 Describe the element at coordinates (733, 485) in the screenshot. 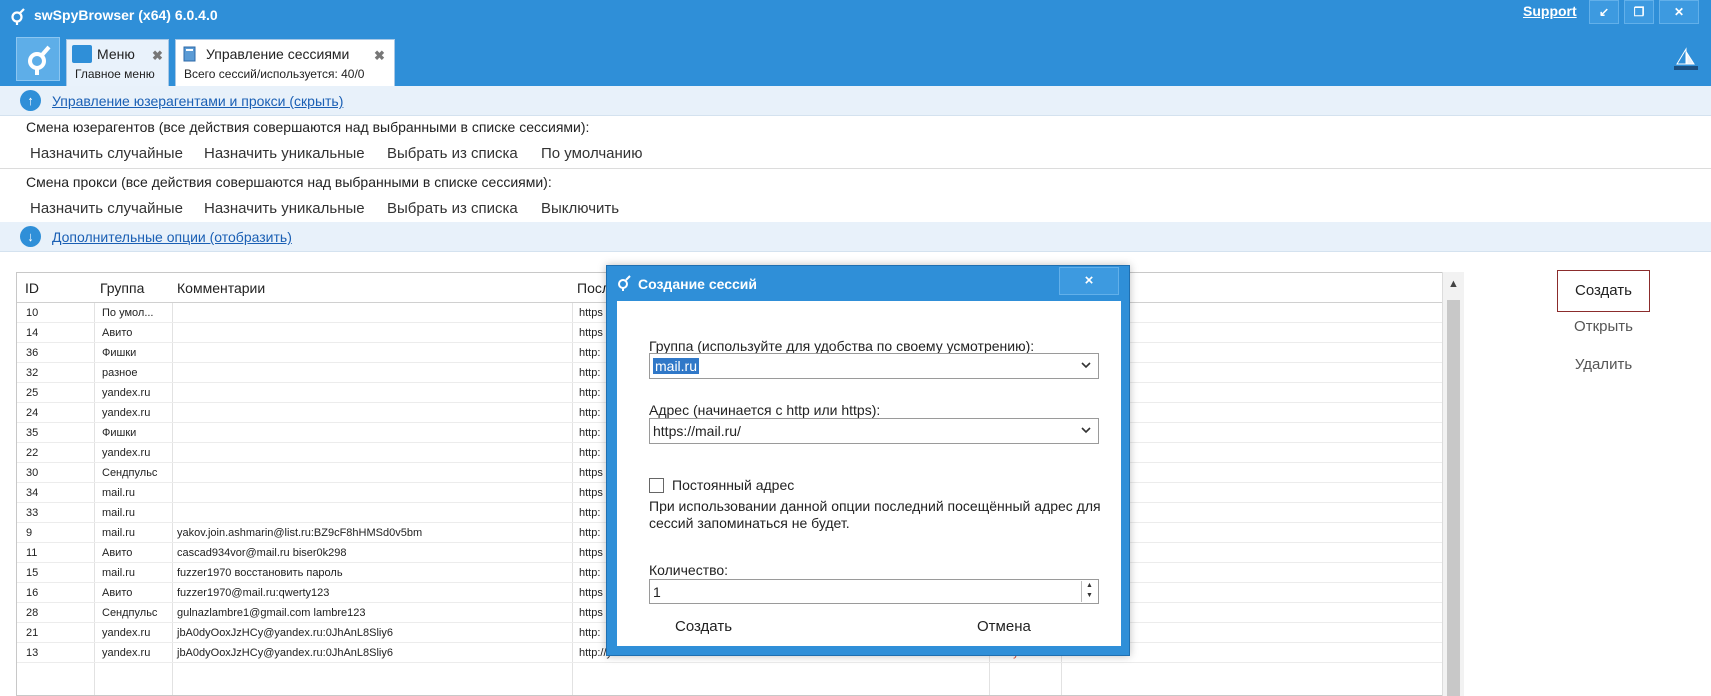

I see `permanent-address-label: Постоянный адрес` at that location.